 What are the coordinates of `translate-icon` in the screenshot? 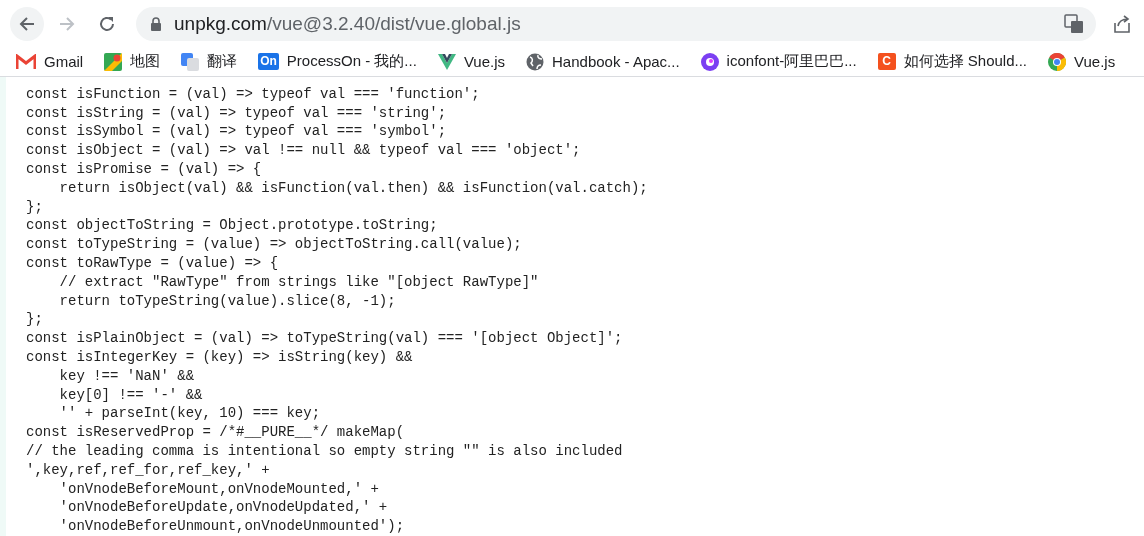 It's located at (190, 61).